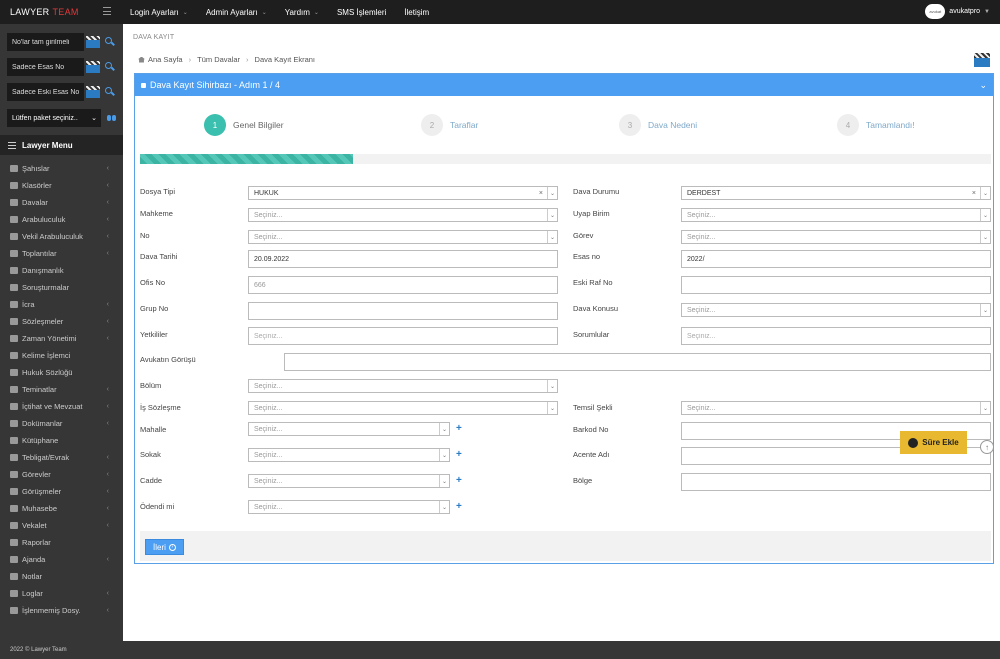 The height and width of the screenshot is (659, 1000). Describe the element at coordinates (45, 92) in the screenshot. I see `search-input-eski-esas` at that location.